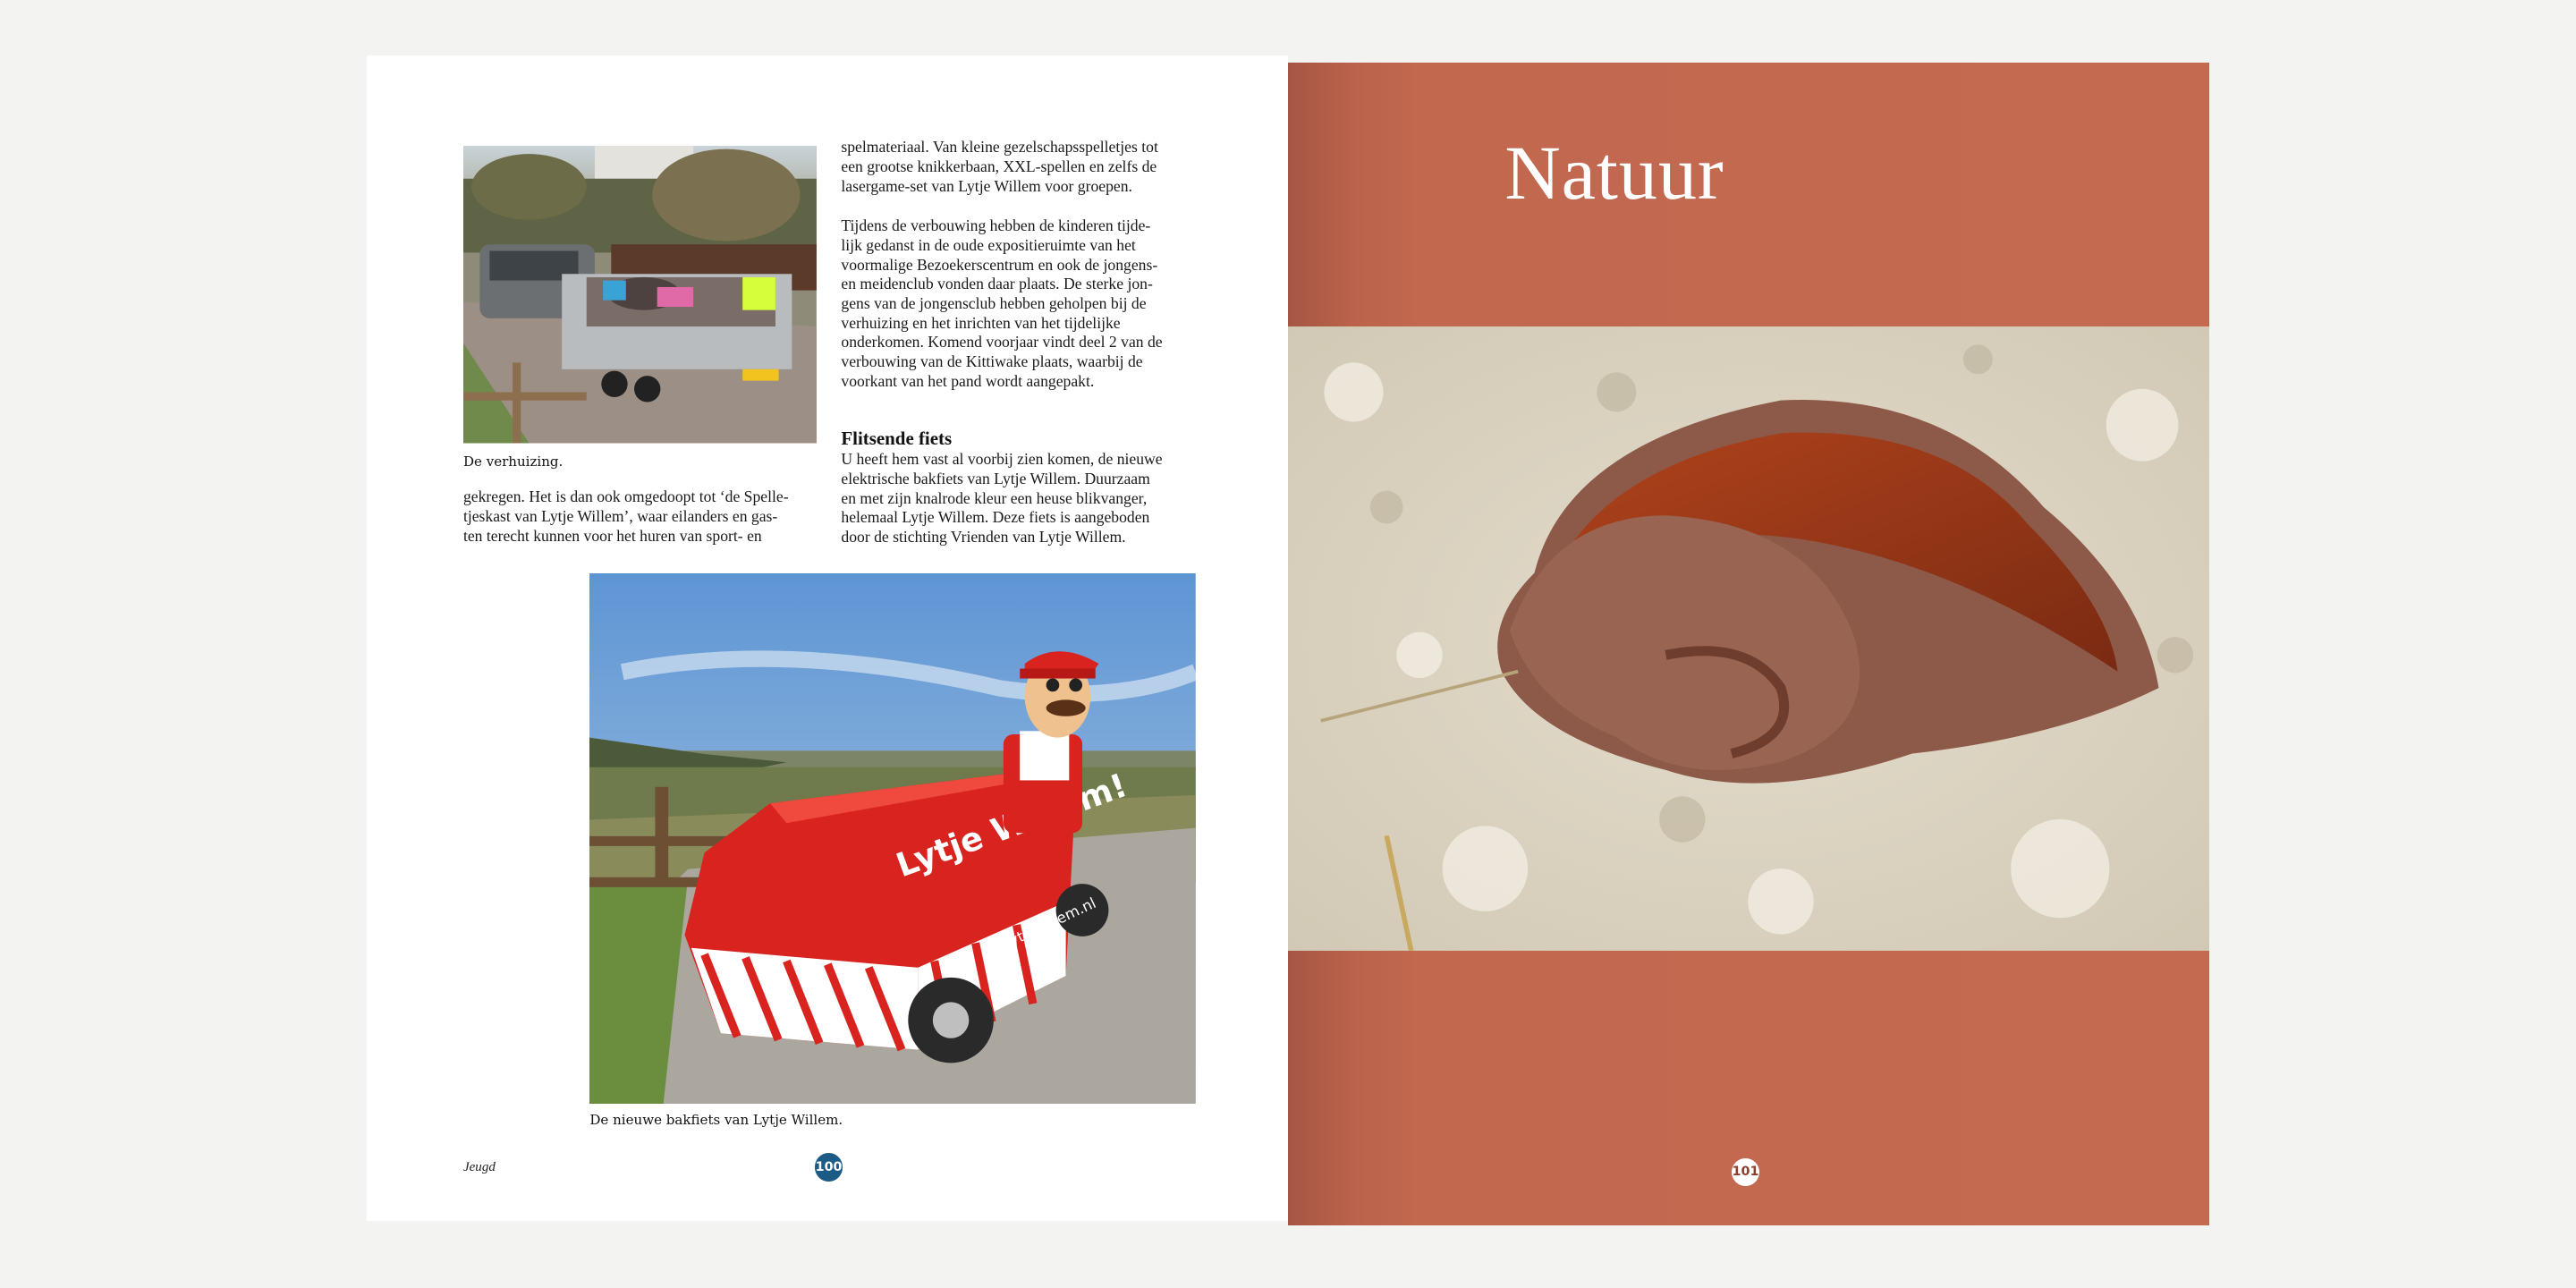  What do you see at coordinates (897, 438) in the screenshot?
I see `section-heading: Flitsende fiets` at bounding box center [897, 438].